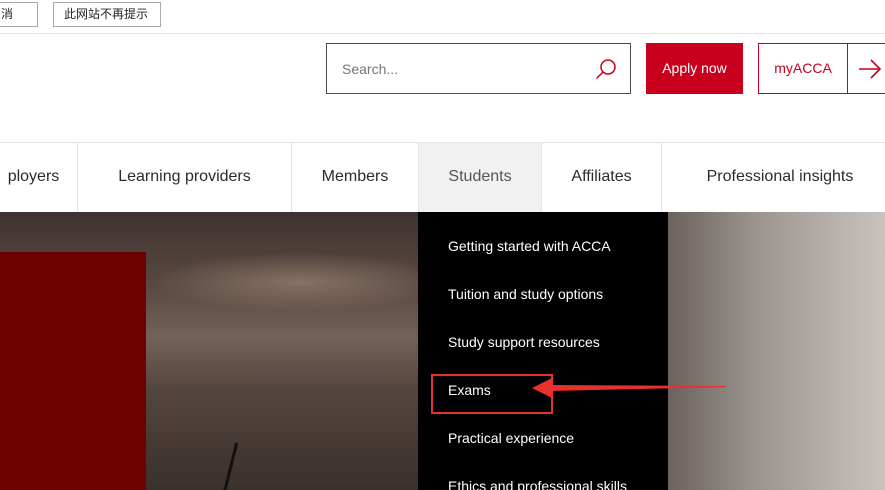 This screenshot has height=490, width=885. What do you see at coordinates (694, 68) in the screenshot?
I see `apply-now-button: Apply now` at bounding box center [694, 68].